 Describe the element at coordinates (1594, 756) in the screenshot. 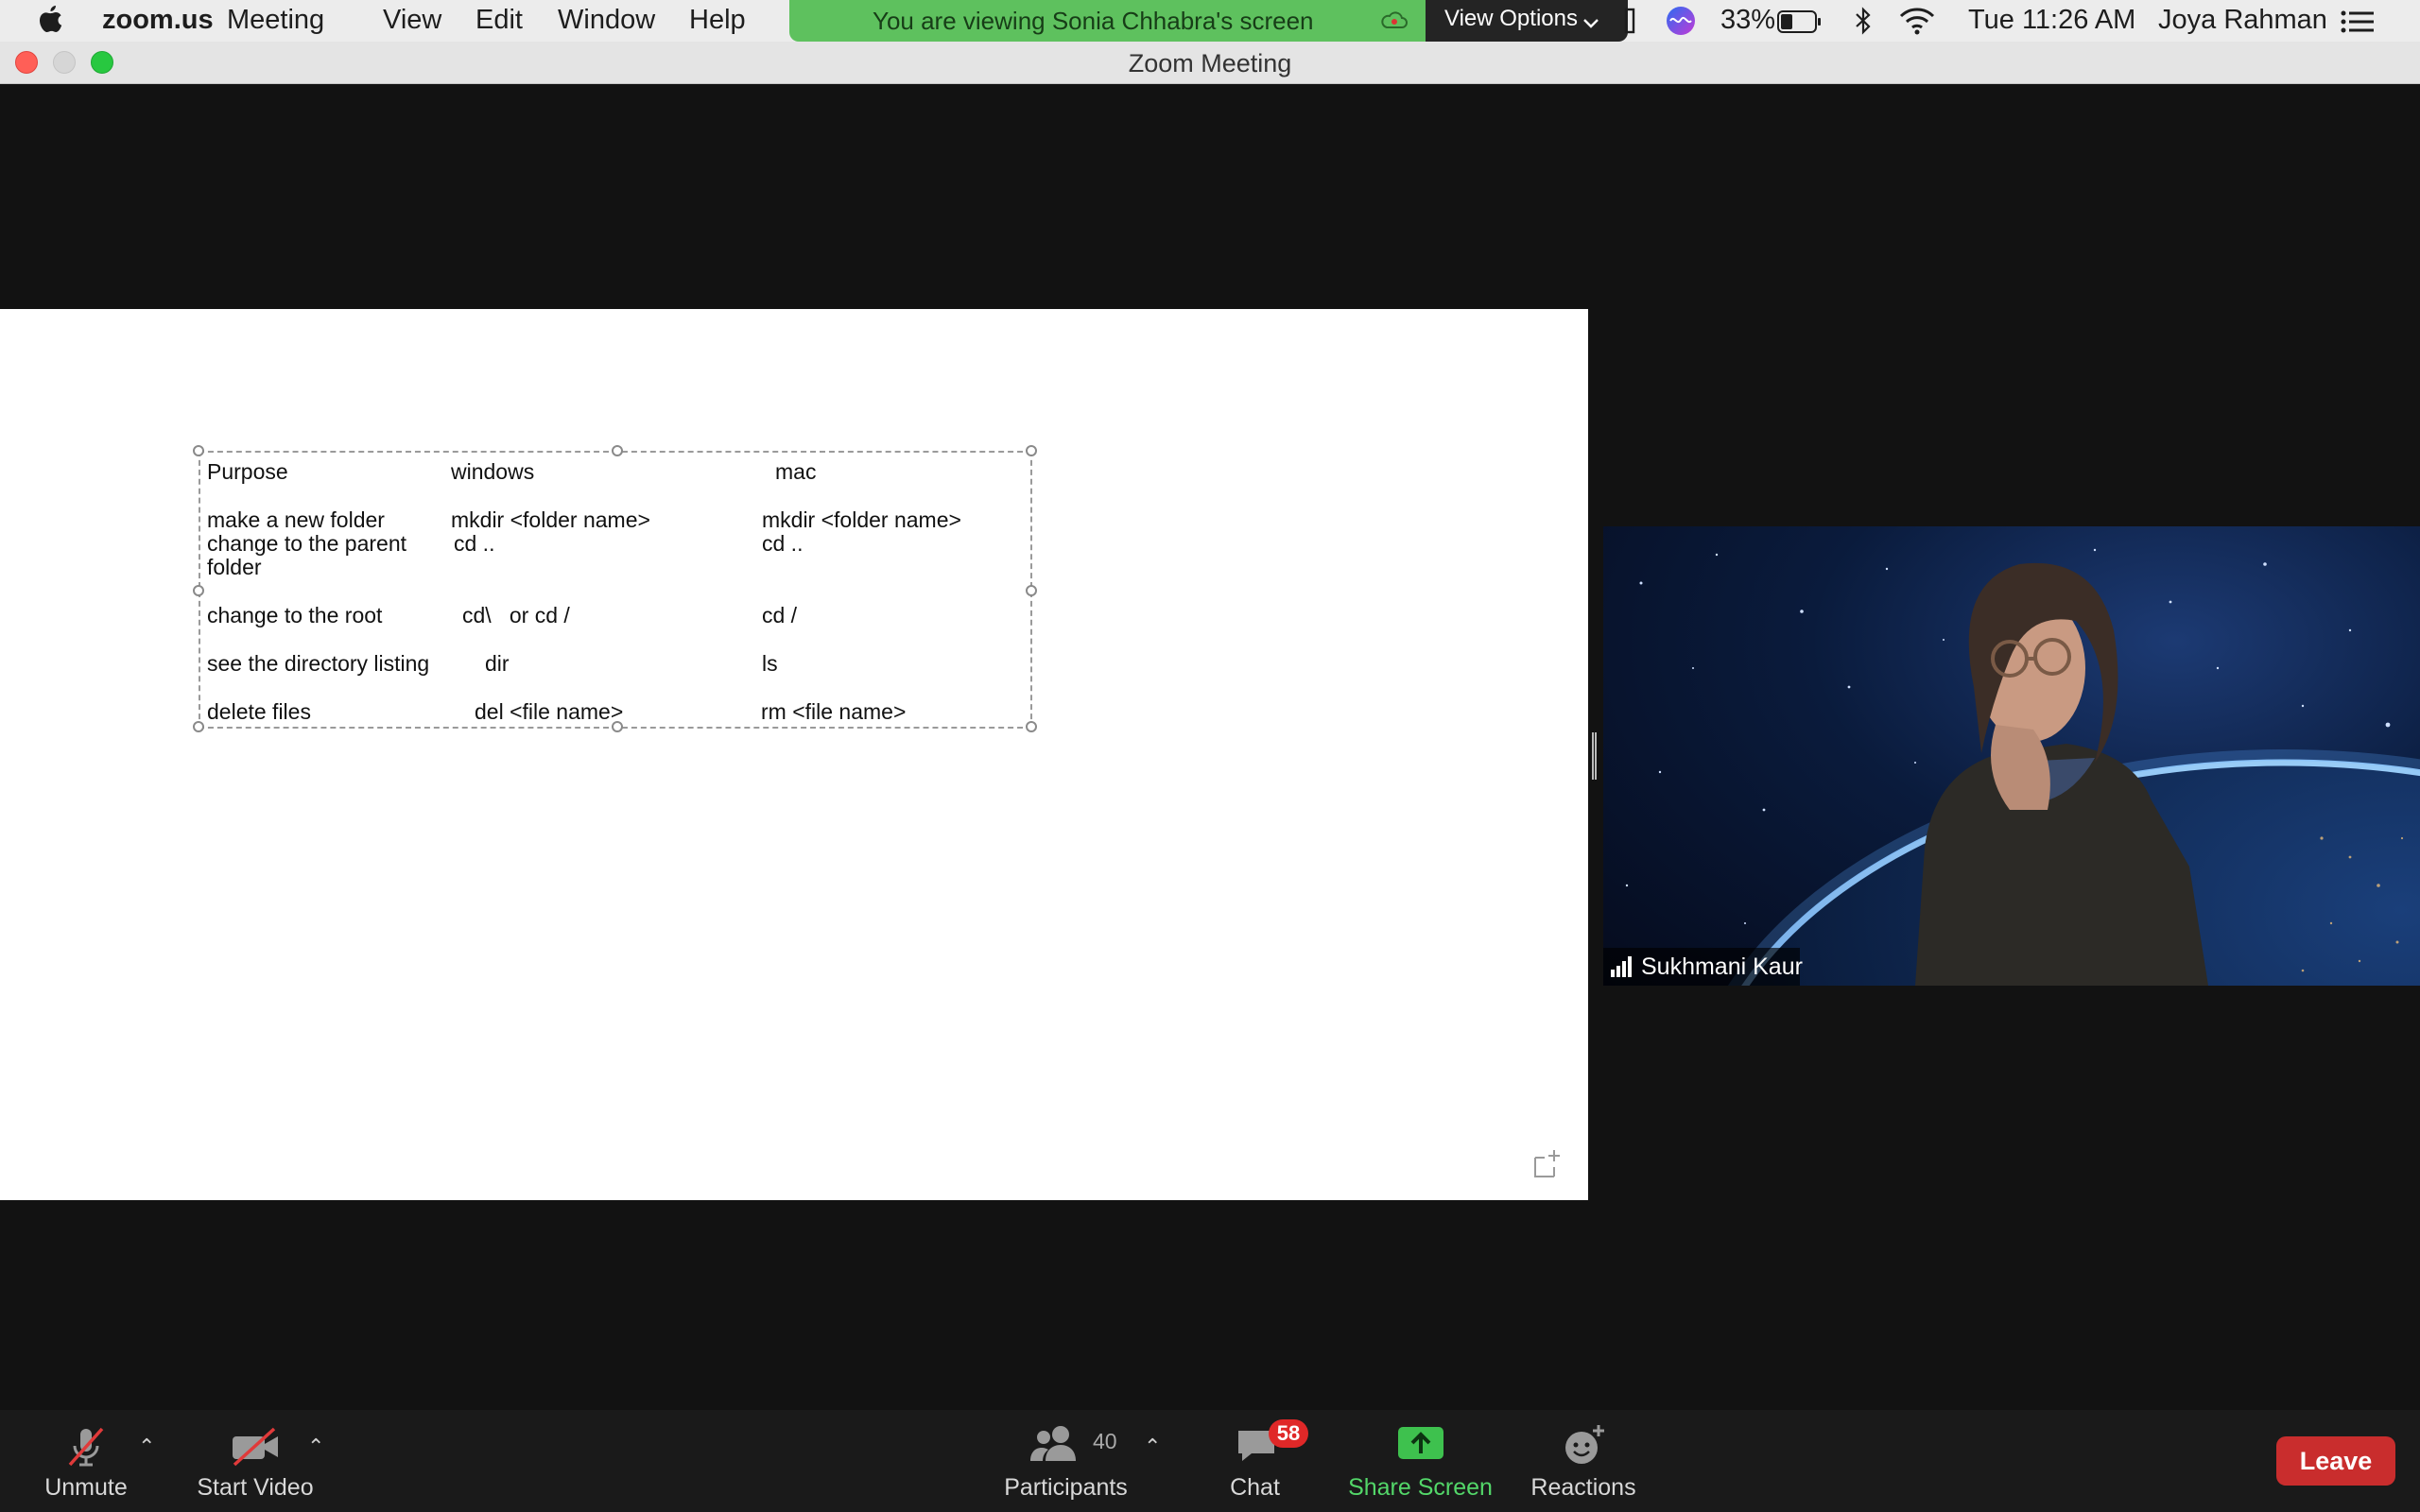

I see `split-view-drag-handle` at that location.